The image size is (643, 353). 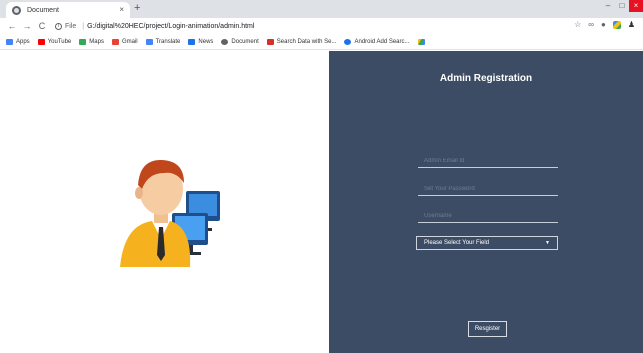 I want to click on drive-icon, so click(x=421, y=42).